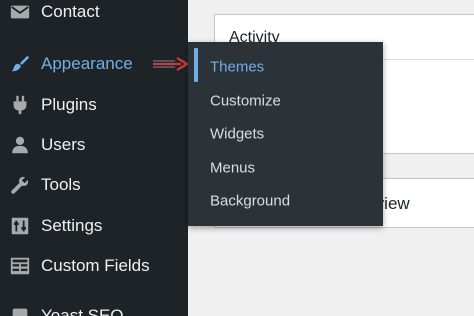  I want to click on sidebar-item-tools: Tools, so click(94, 185).